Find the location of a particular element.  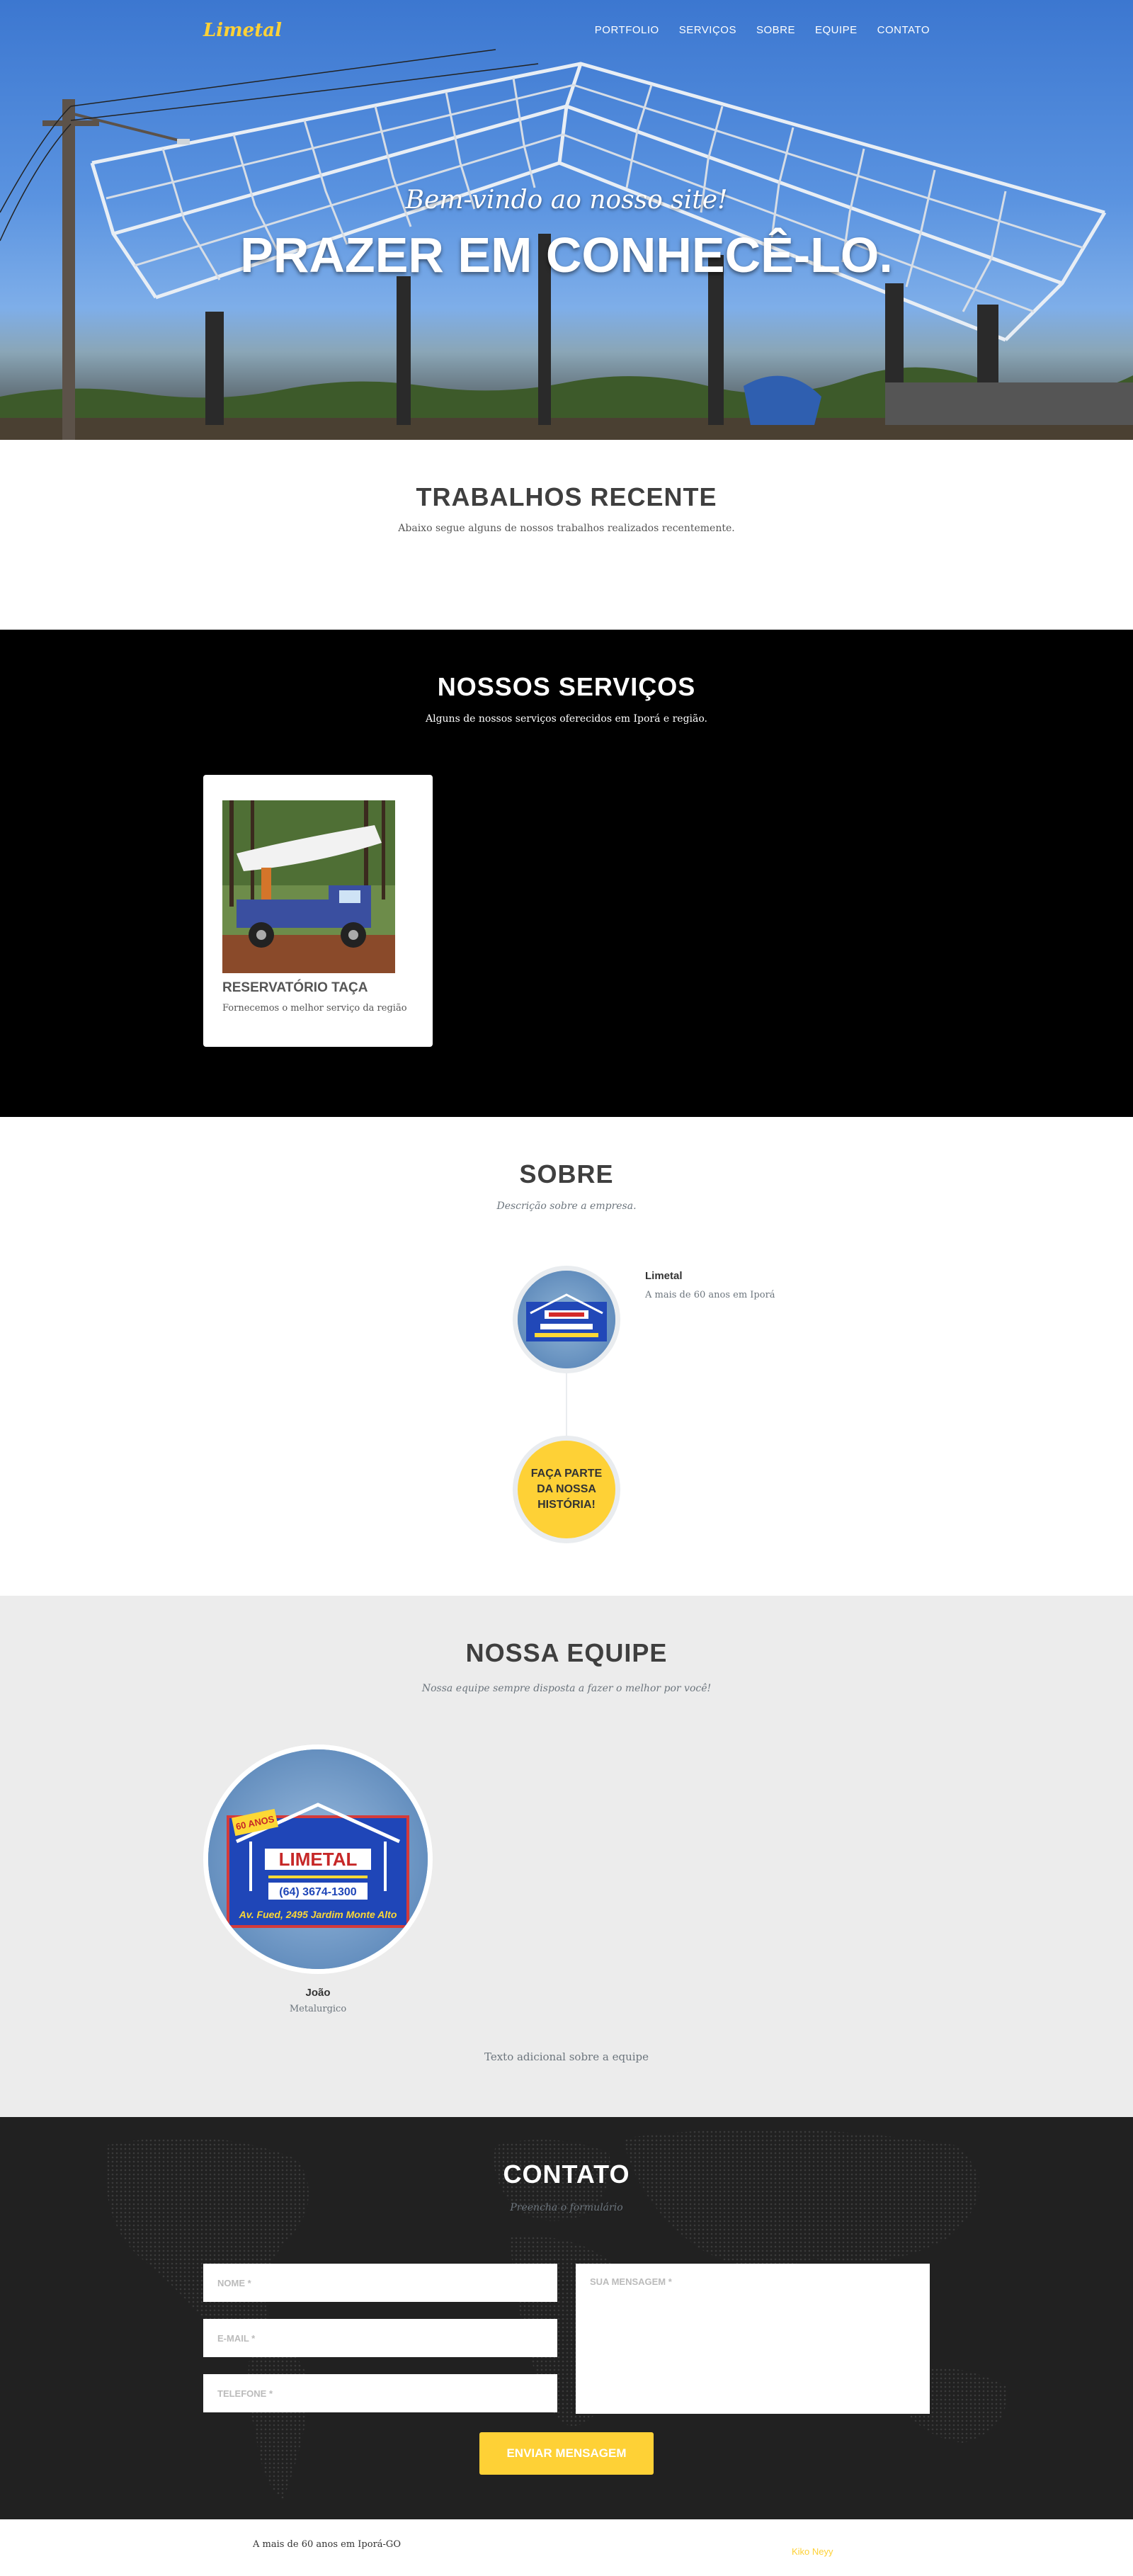

hero-heading: PRAZER EM CONHECÊ-LO. is located at coordinates (566, 255).